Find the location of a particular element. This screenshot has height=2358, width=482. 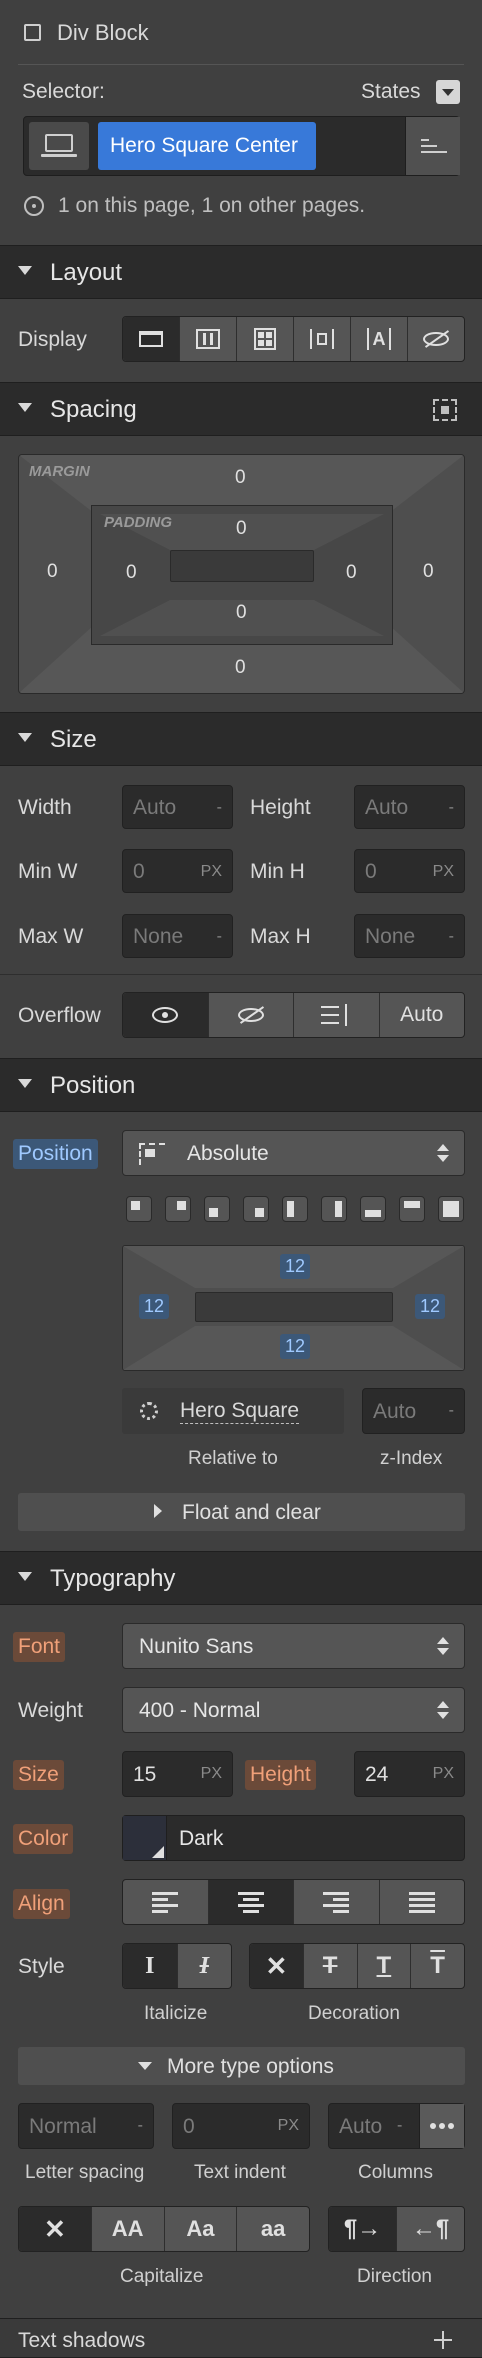

min-height-field: 0 PX is located at coordinates (409, 871).